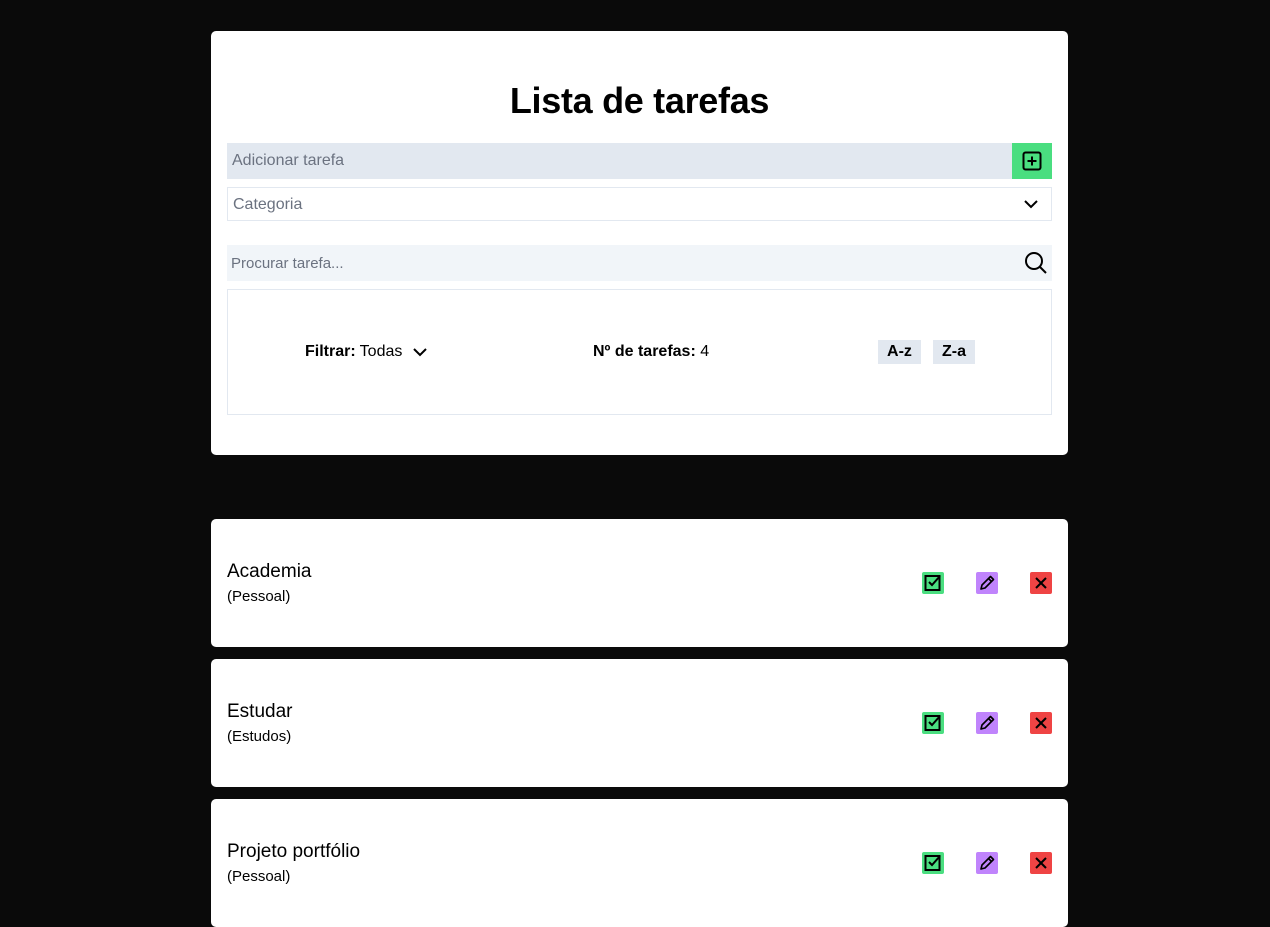 The image size is (1270, 927). I want to click on add-task-button, so click(1032, 161).